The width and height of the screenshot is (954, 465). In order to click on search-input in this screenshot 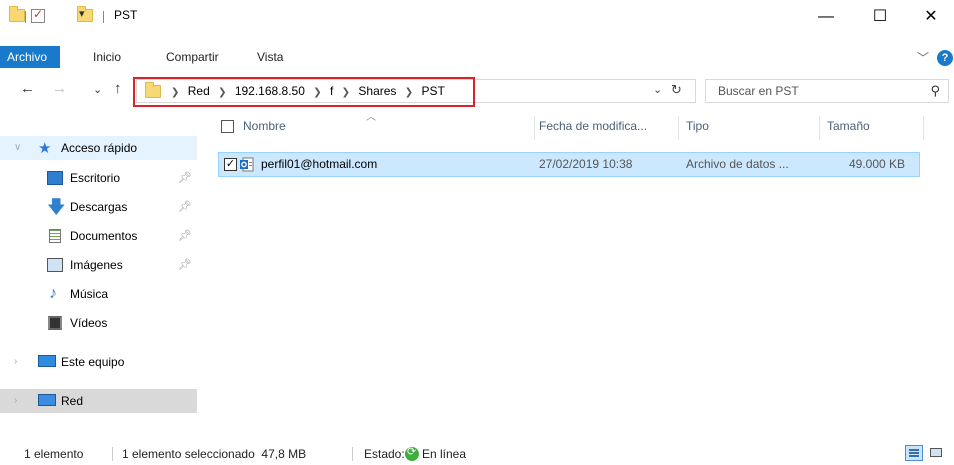, I will do `click(811, 91)`.